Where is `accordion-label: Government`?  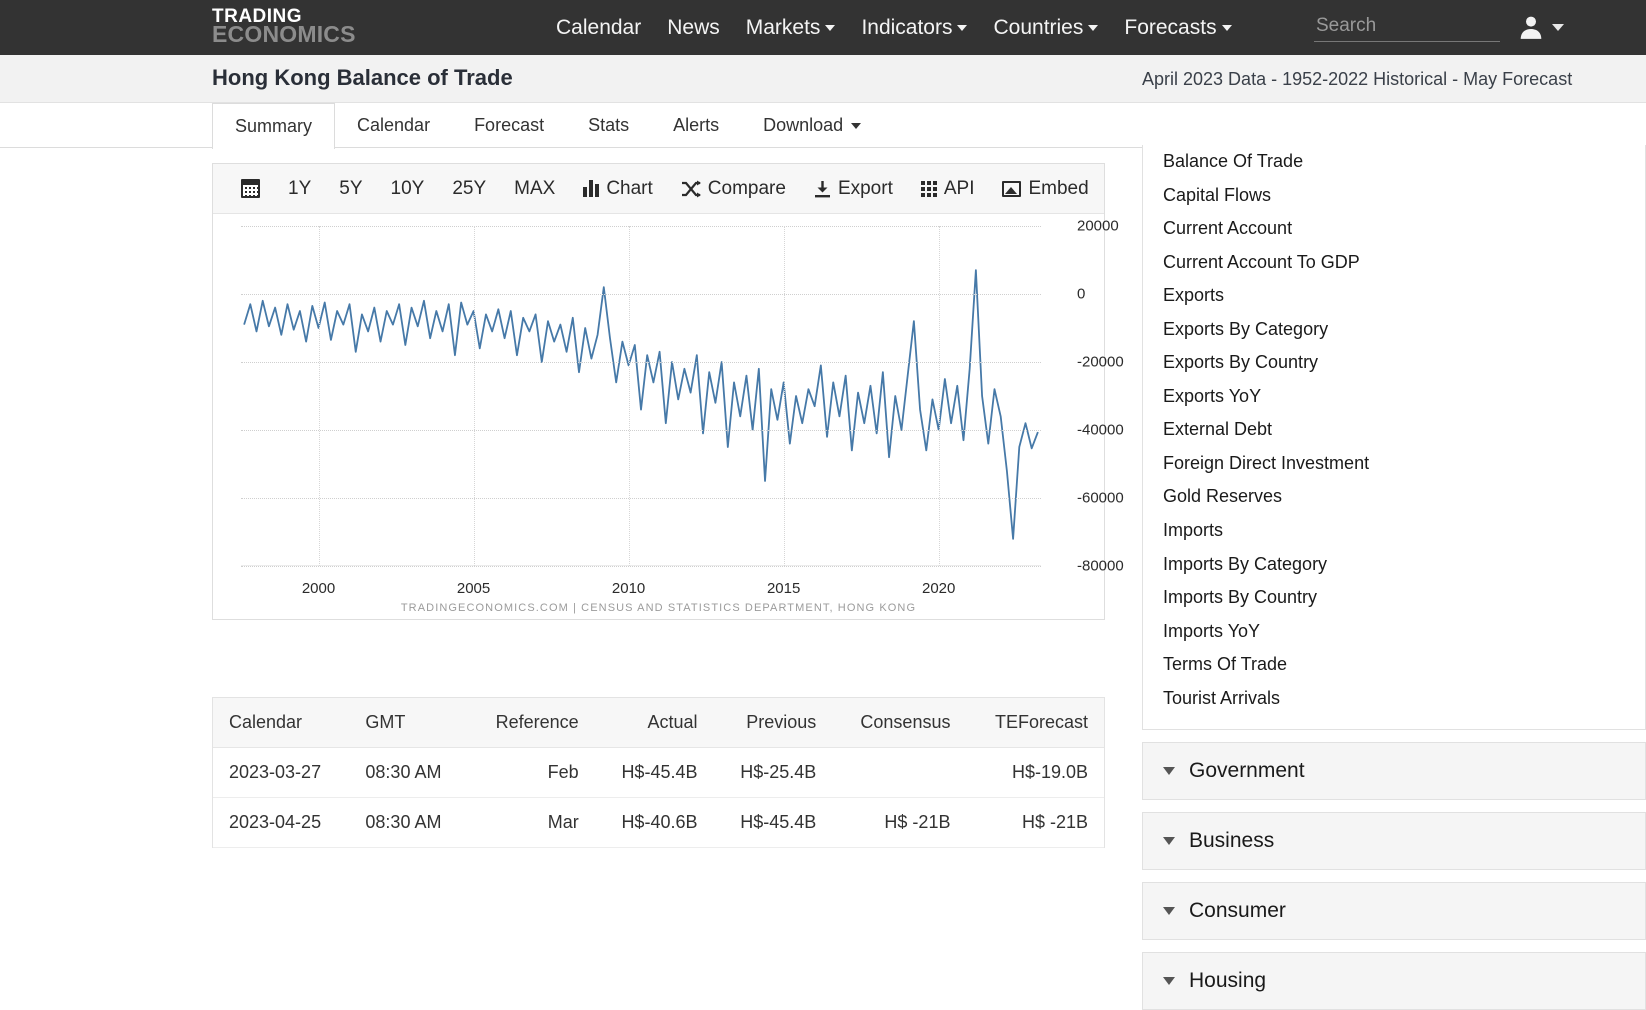
accordion-label: Government is located at coordinates (1247, 771).